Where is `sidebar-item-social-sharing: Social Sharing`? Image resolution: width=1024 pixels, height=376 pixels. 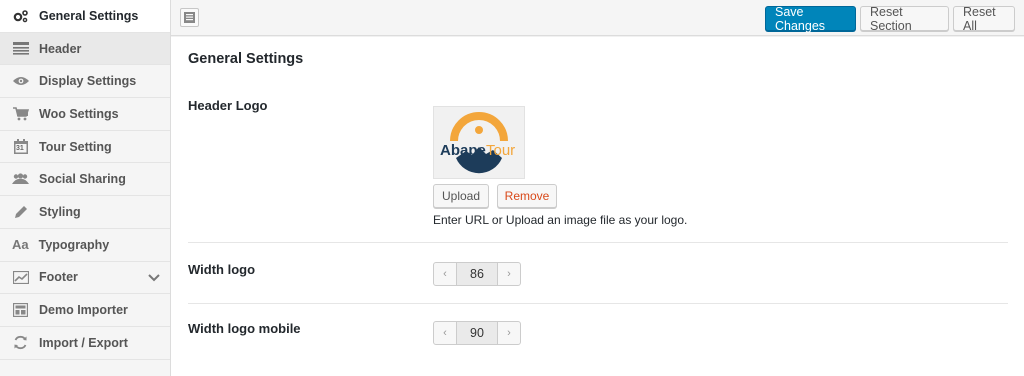
sidebar-item-social-sharing: Social Sharing is located at coordinates (85, 180).